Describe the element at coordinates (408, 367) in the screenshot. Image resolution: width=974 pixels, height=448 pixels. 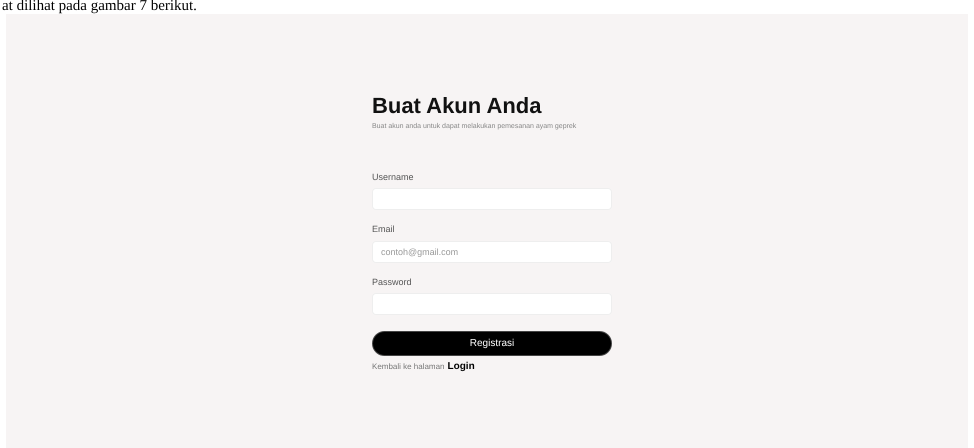
I see `footer-text: Kembali ke halaman` at that location.